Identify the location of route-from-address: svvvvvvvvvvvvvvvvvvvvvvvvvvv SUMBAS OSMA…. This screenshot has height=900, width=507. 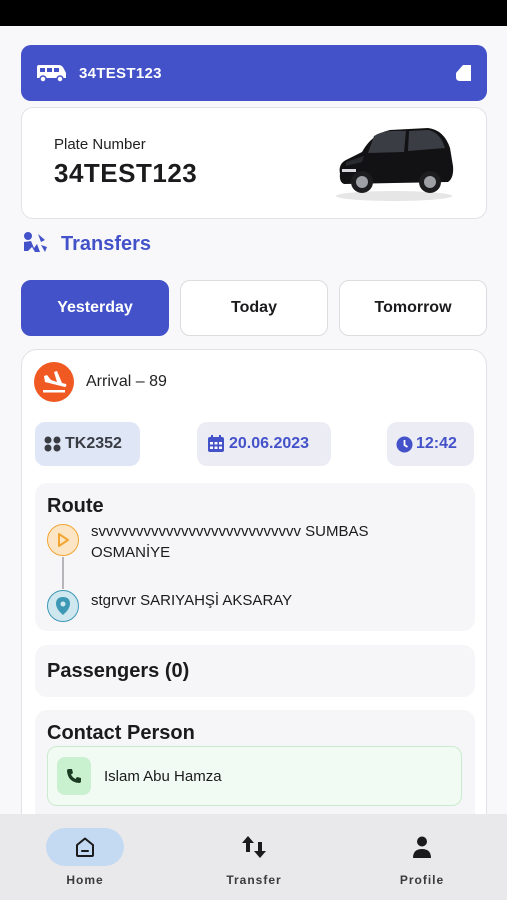
(230, 542).